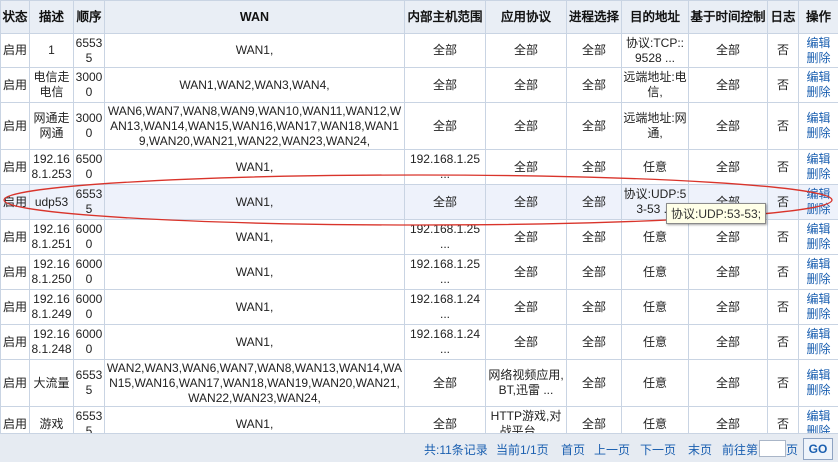 The image size is (838, 462). Describe the element at coordinates (89, 17) in the screenshot. I see `col-order: 顺序` at that location.